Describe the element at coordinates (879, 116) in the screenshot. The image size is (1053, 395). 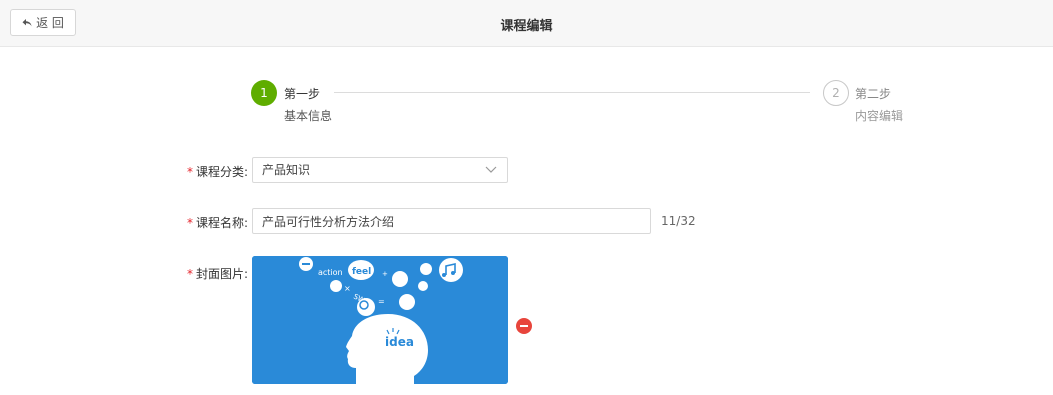
I see `step-2-description: 内容编辑` at that location.